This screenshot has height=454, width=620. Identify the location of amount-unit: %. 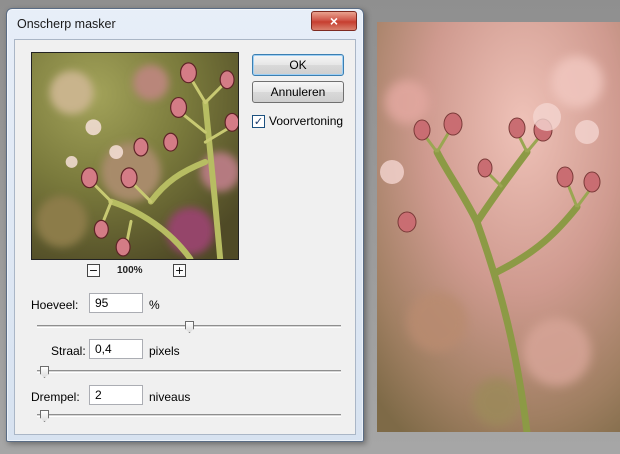
(154, 305).